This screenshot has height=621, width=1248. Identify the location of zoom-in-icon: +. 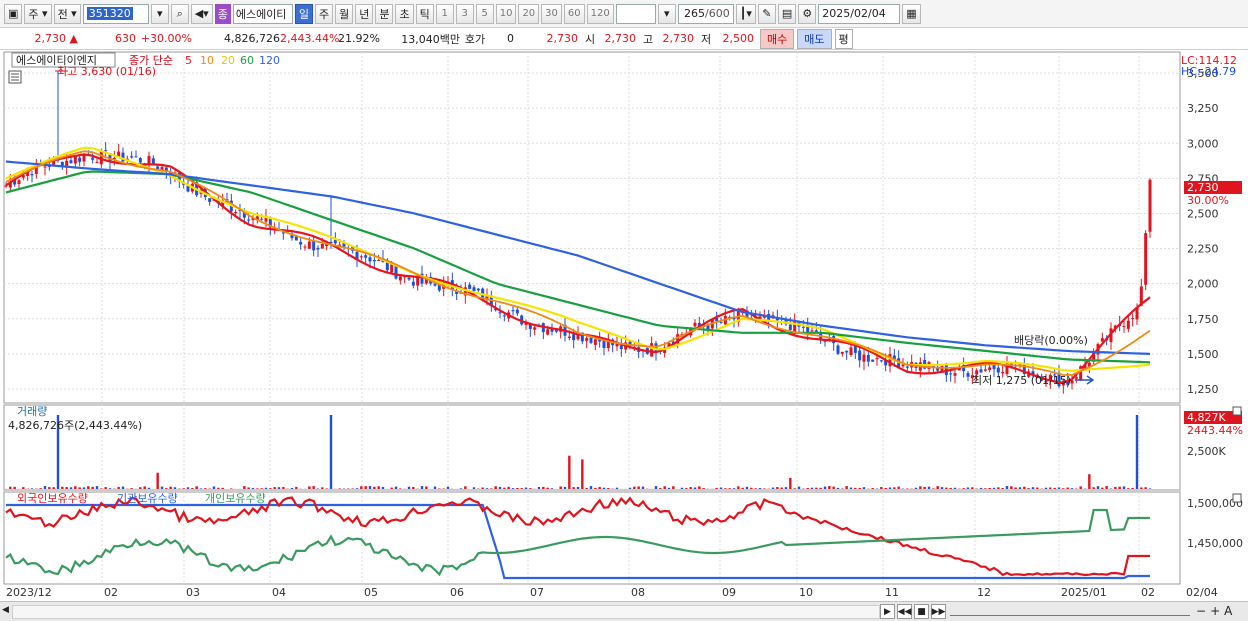
(1217, 611).